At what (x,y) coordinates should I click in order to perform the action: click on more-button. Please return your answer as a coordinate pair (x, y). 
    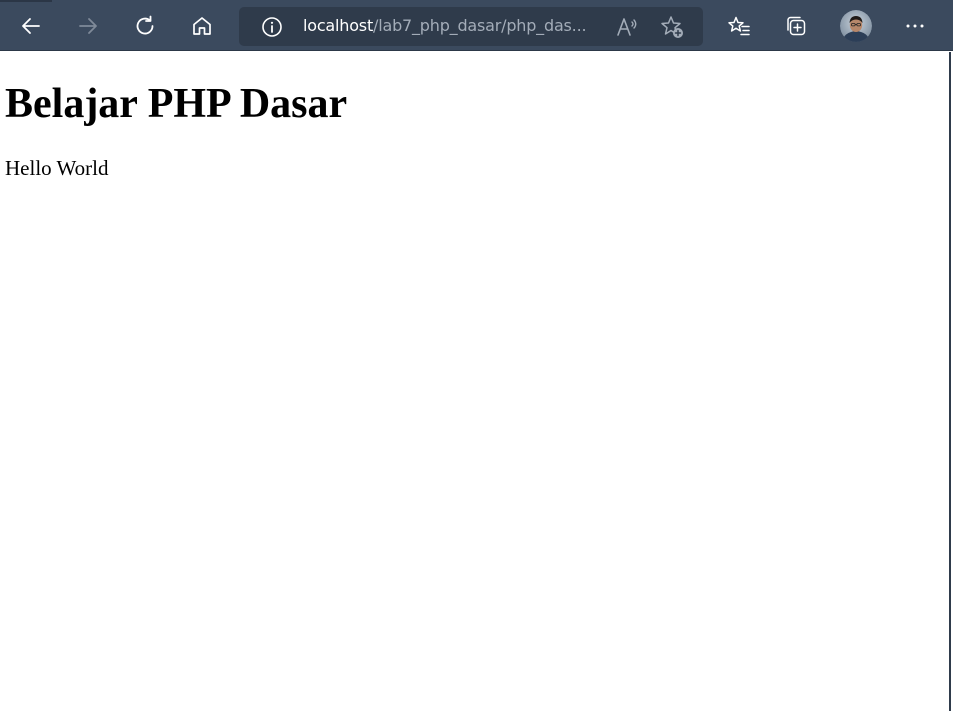
    Looking at the image, I should click on (915, 26).